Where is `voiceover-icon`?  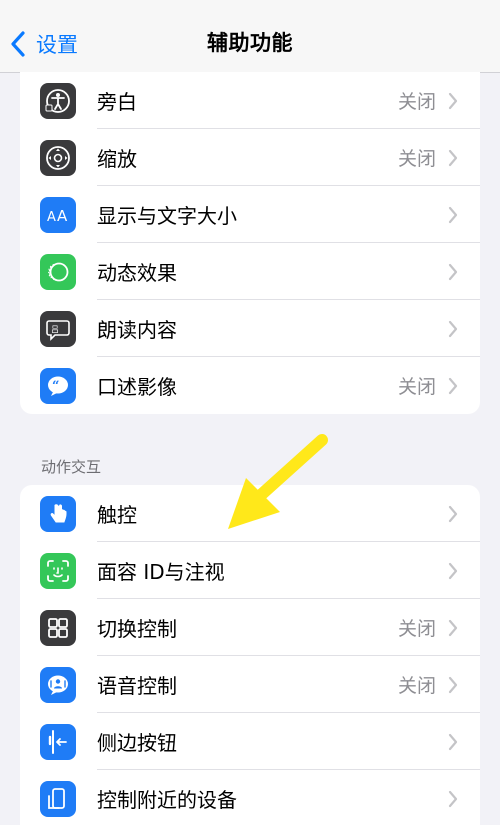 voiceover-icon is located at coordinates (58, 101).